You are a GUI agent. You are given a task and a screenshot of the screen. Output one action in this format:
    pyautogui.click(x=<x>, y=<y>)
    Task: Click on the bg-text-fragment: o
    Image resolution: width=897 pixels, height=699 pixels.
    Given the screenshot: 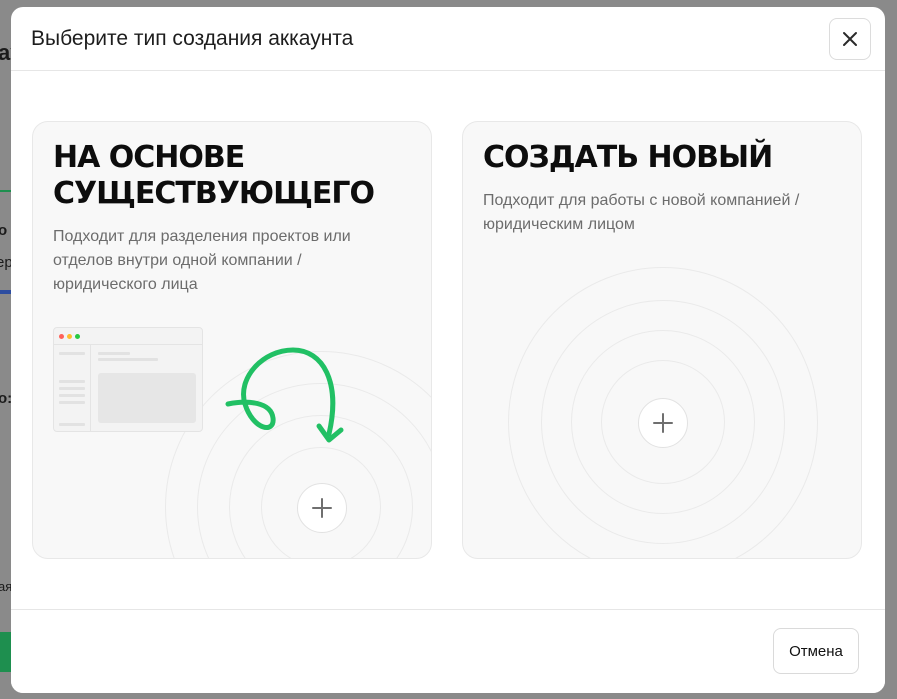 What is the action you would take?
    pyautogui.click(x=4, y=230)
    